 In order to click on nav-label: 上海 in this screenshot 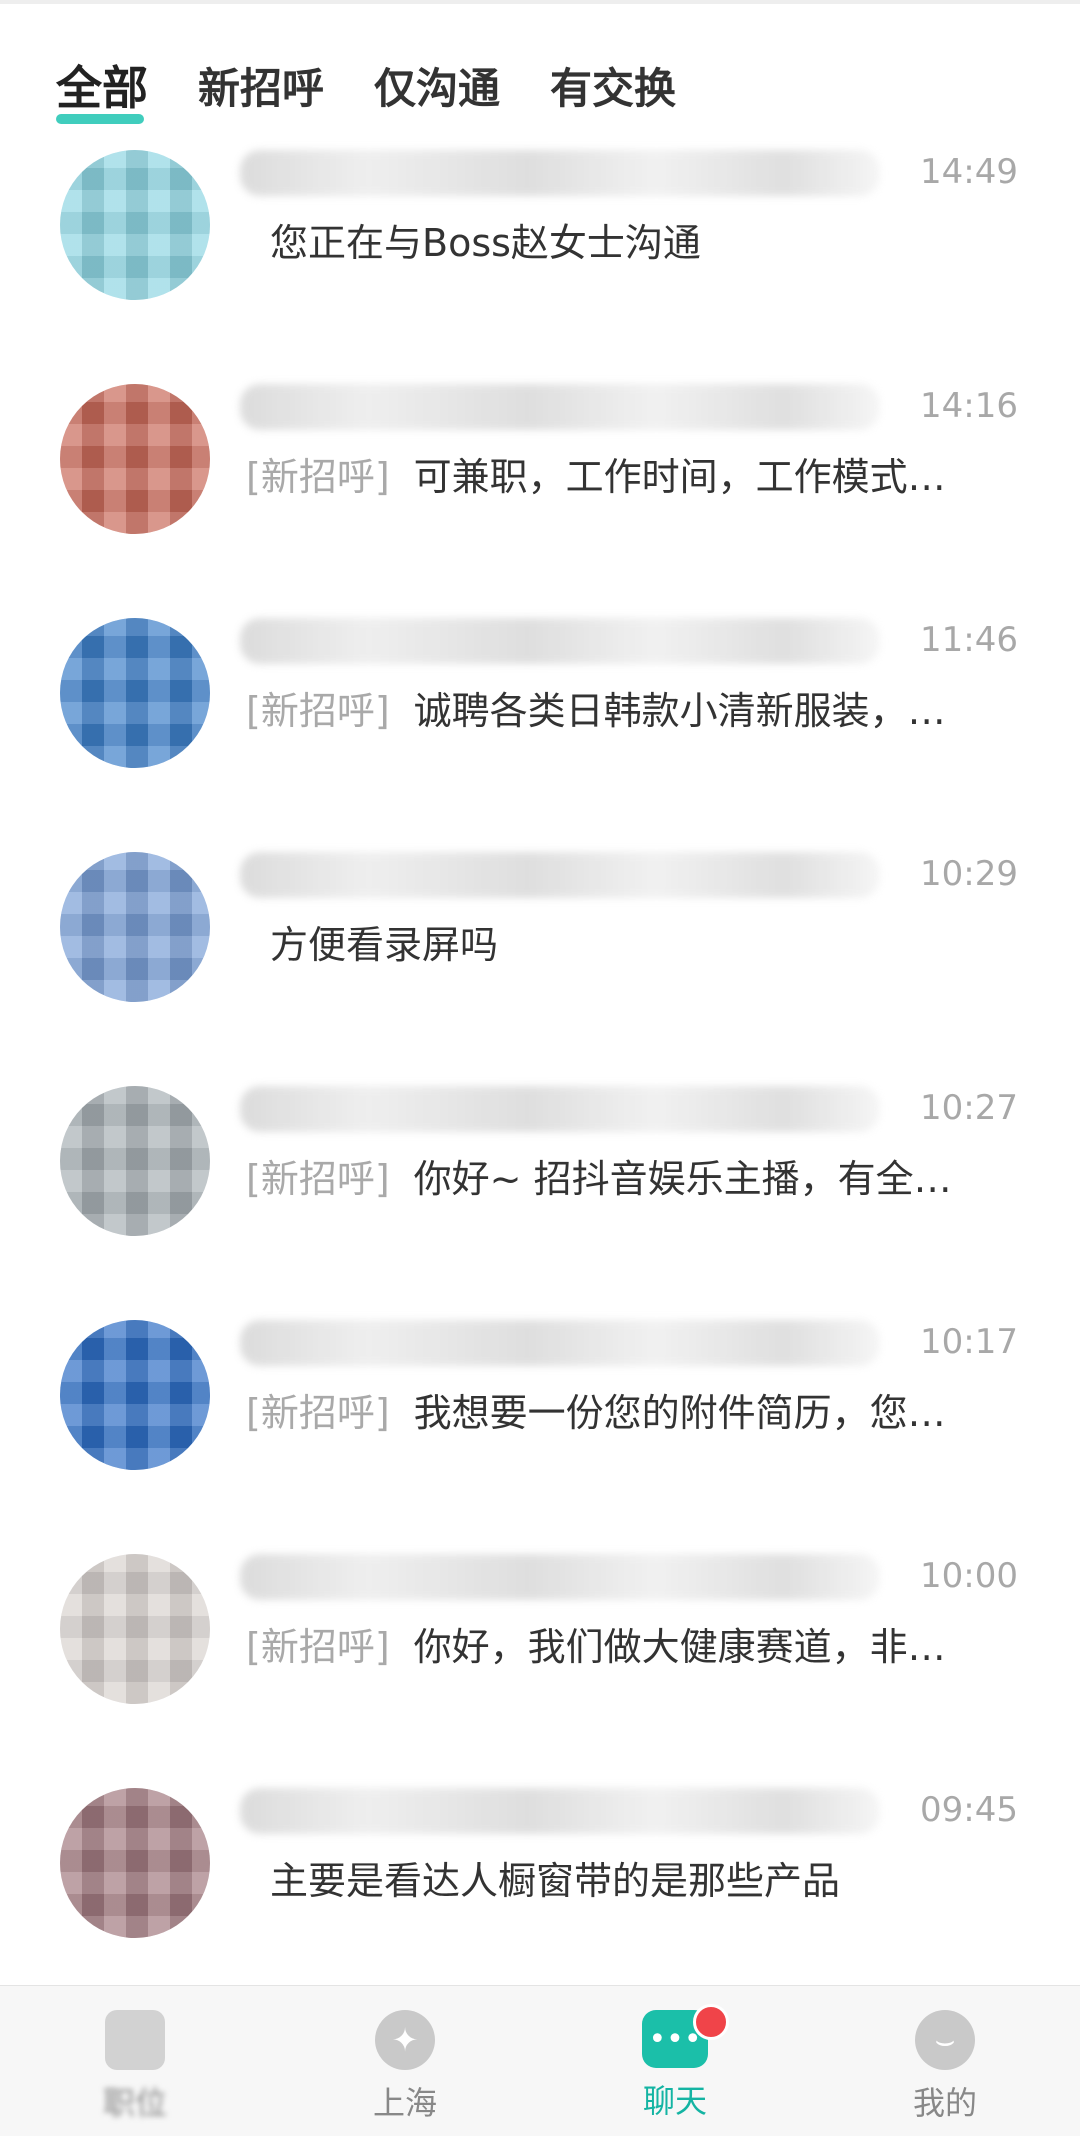, I will do `click(404, 2103)`.